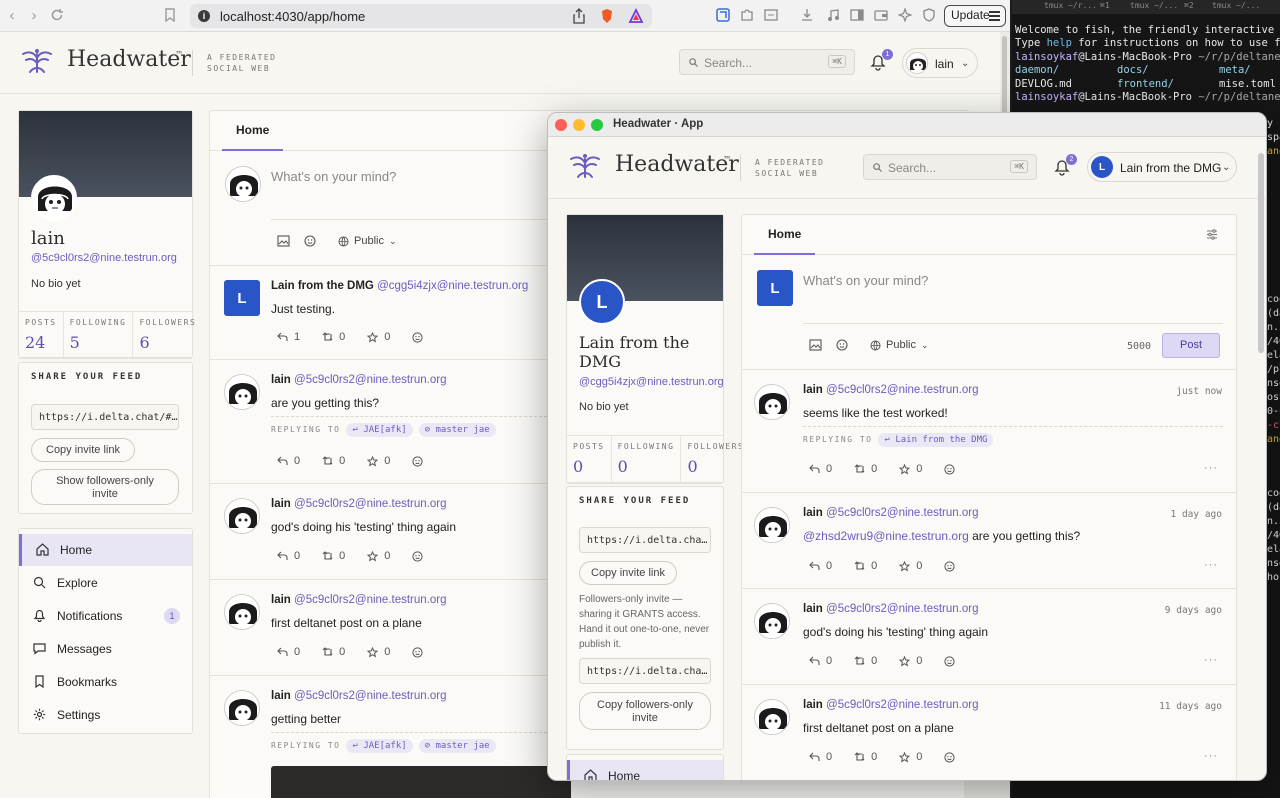 The image size is (1280, 798). I want to click on show-followers-invite-button: Show followers-only invite, so click(105, 487).